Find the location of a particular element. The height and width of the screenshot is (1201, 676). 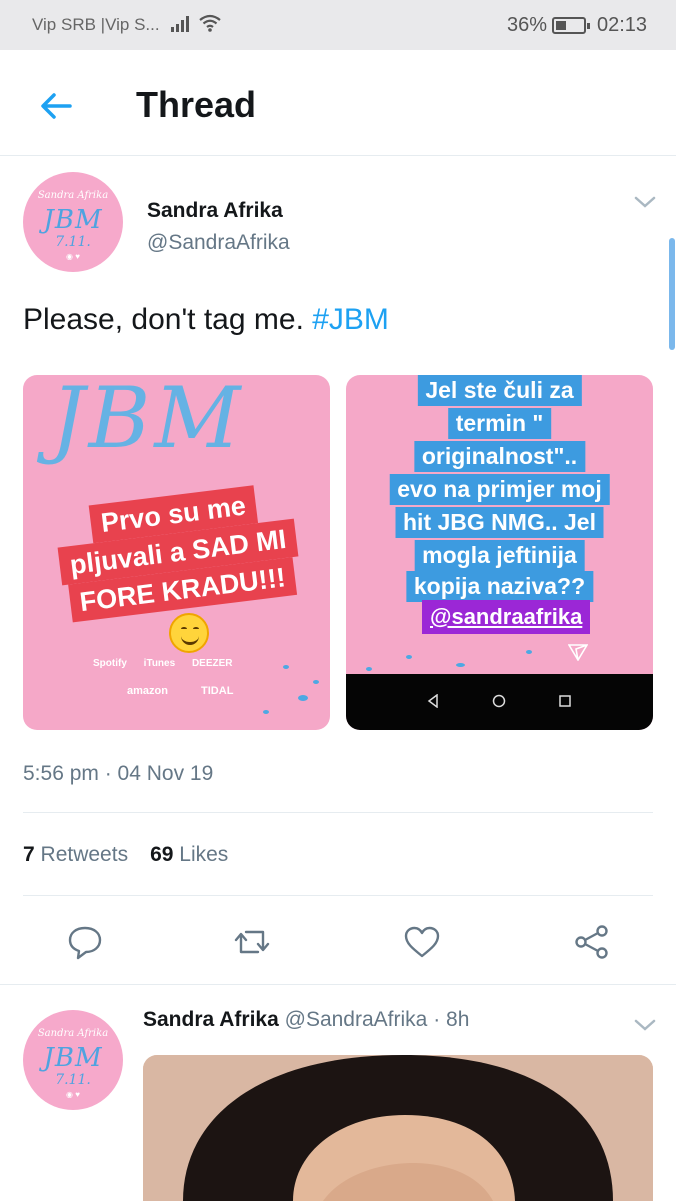

itunes-logo: iTunes is located at coordinates (159, 663).